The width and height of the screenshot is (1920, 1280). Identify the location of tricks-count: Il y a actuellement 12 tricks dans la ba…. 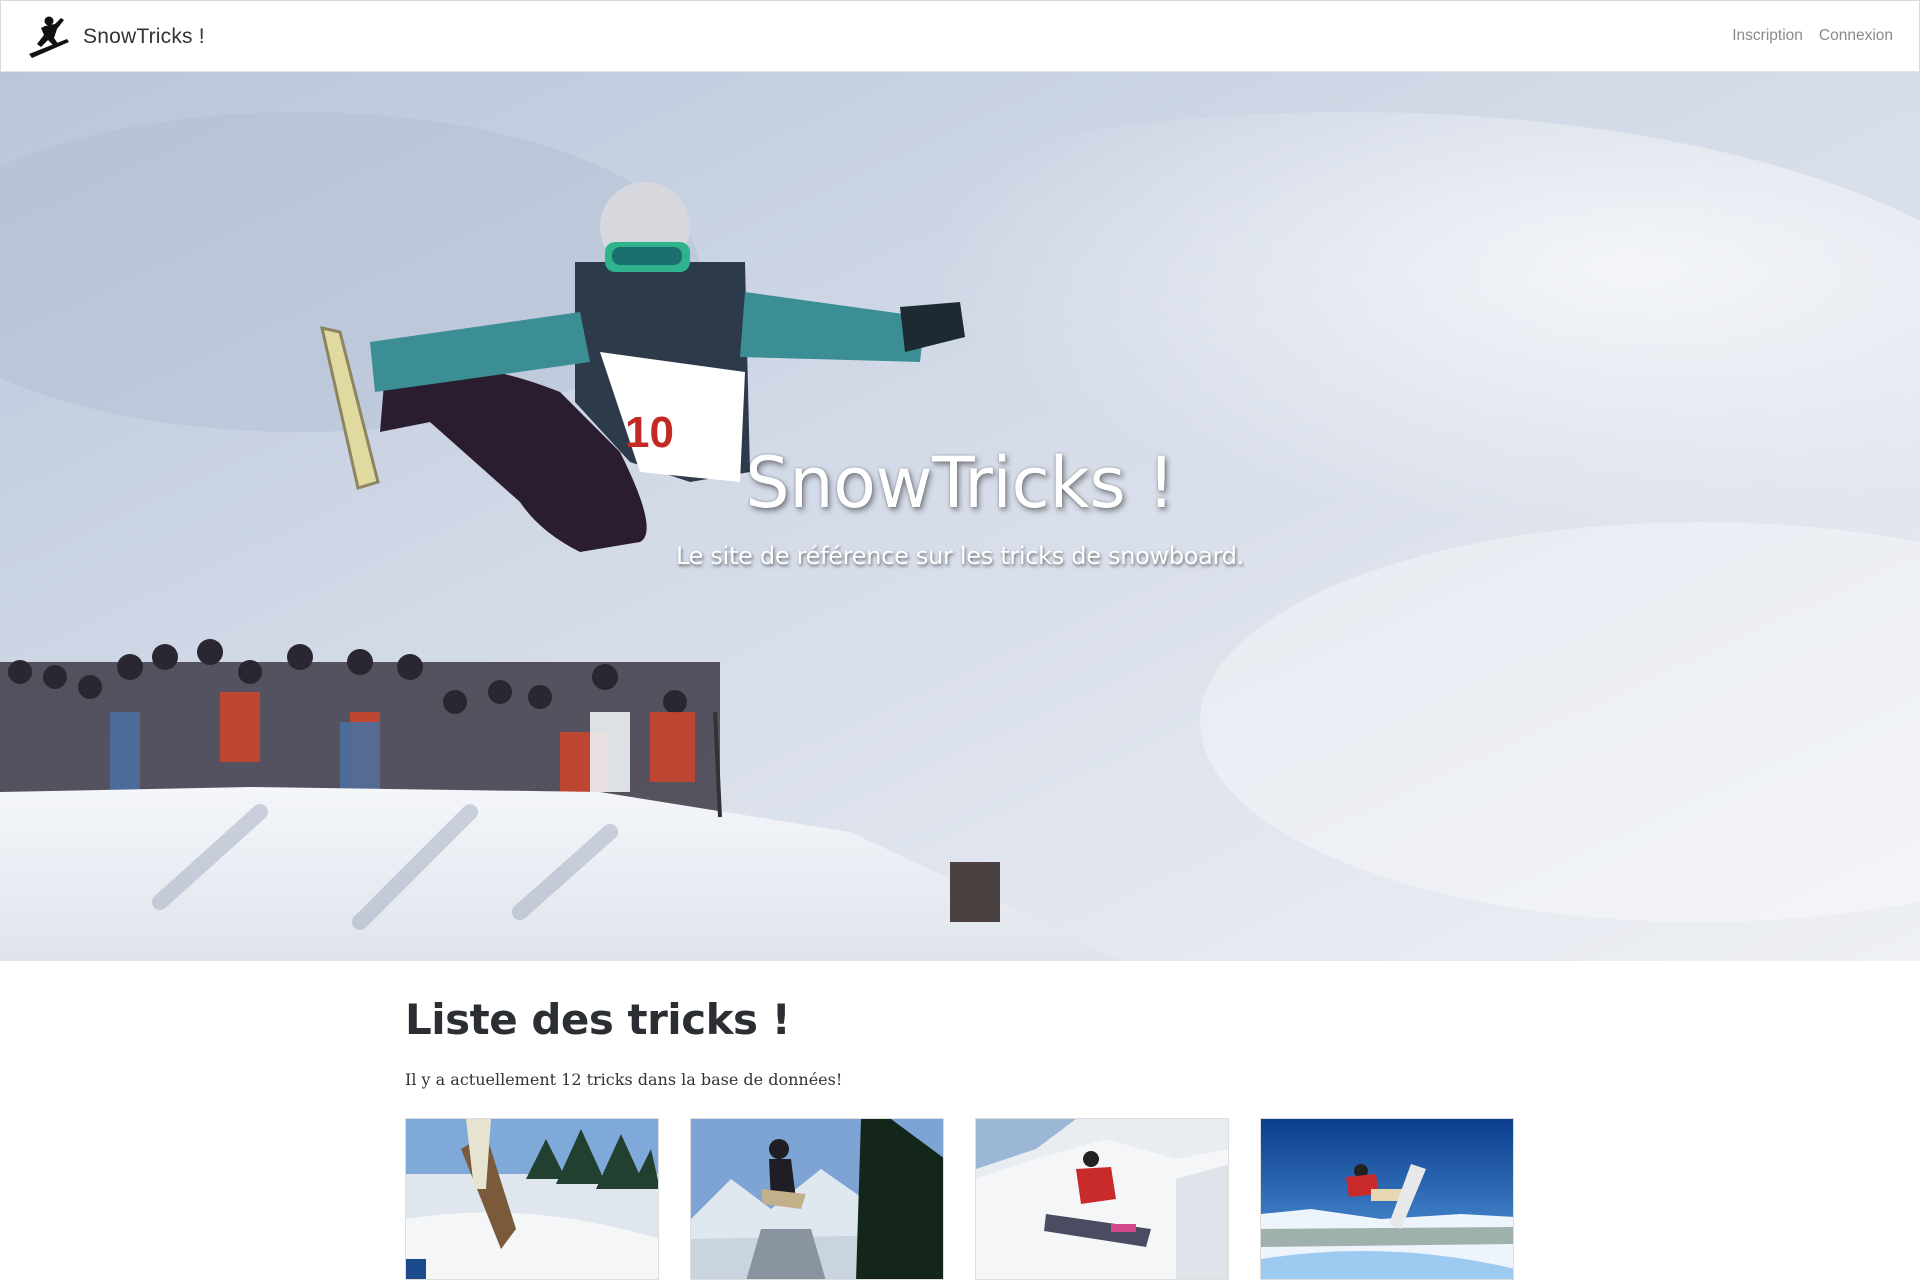
(624, 1079).